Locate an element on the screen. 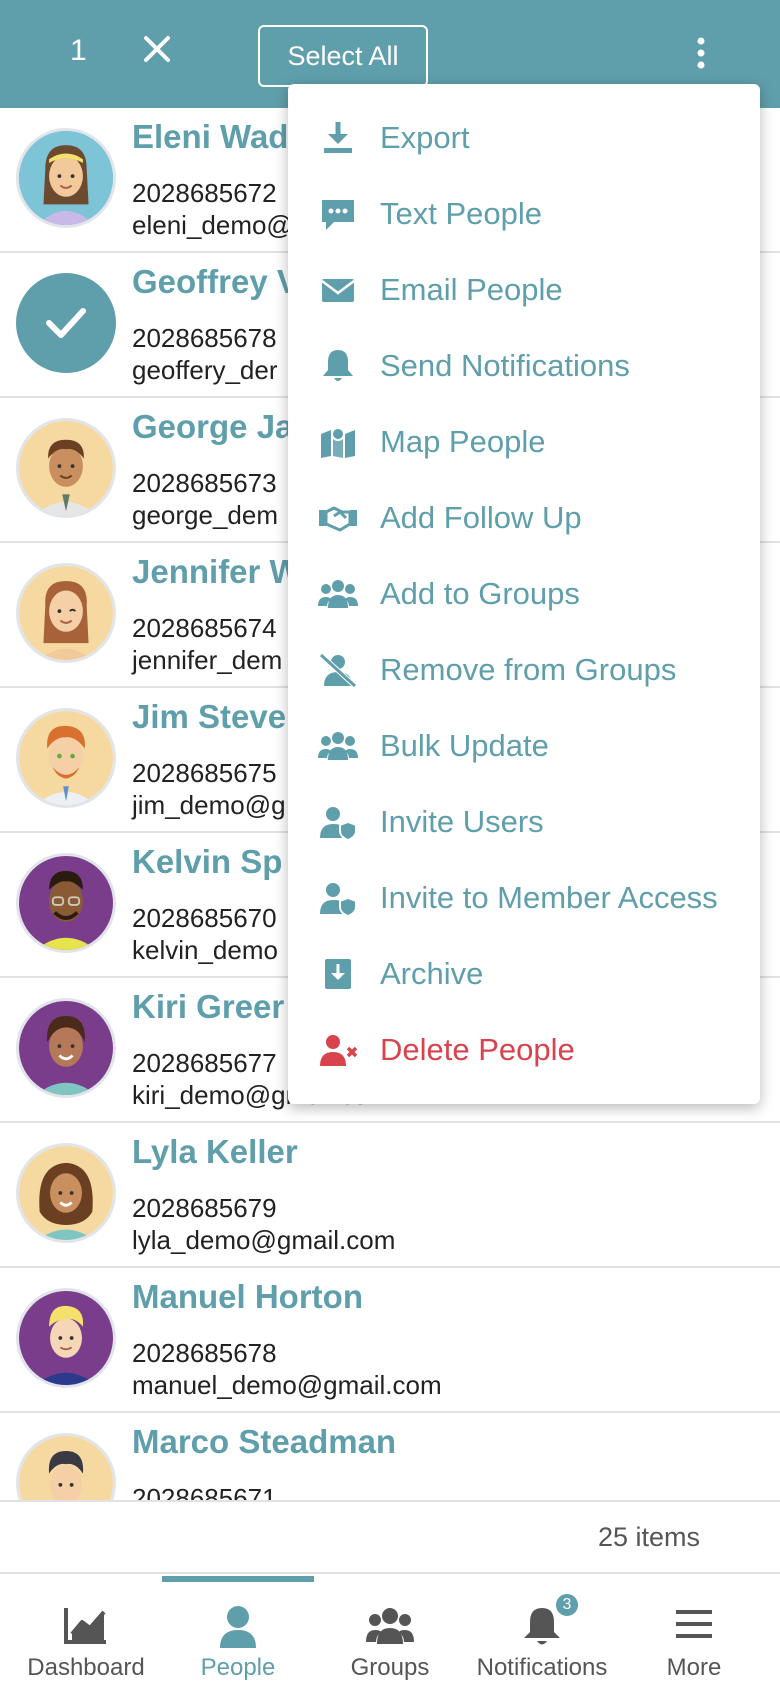 This screenshot has height=1688, width=780. menu-item-label: Export is located at coordinates (425, 137).